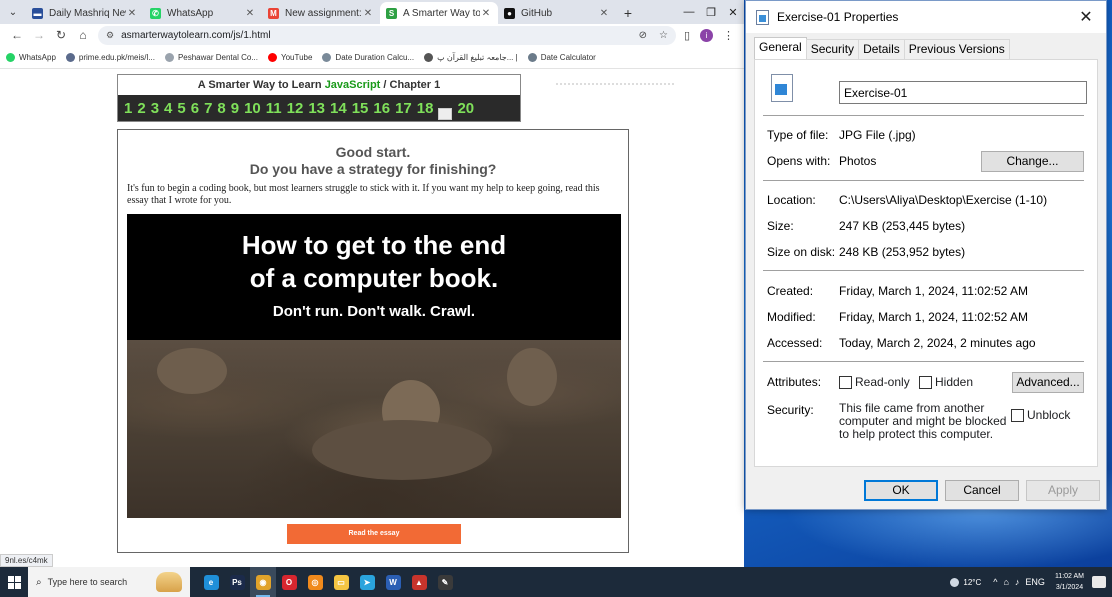 This screenshot has height=597, width=1112. What do you see at coordinates (274, 108) in the screenshot?
I see `chapter-link: 11` at bounding box center [274, 108].